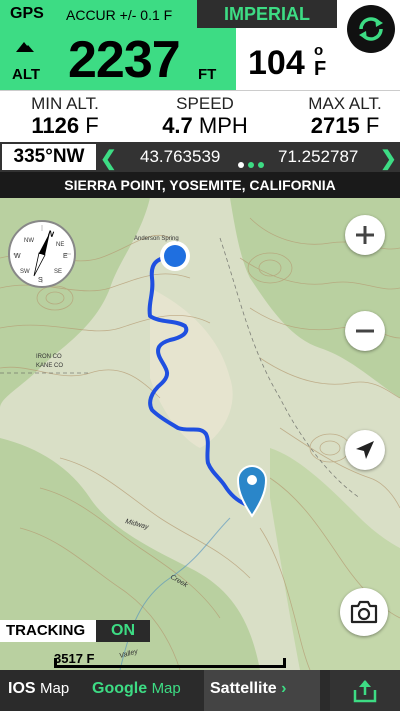  What do you see at coordinates (177, 125) in the screenshot?
I see `speed-value: 4.7` at bounding box center [177, 125].